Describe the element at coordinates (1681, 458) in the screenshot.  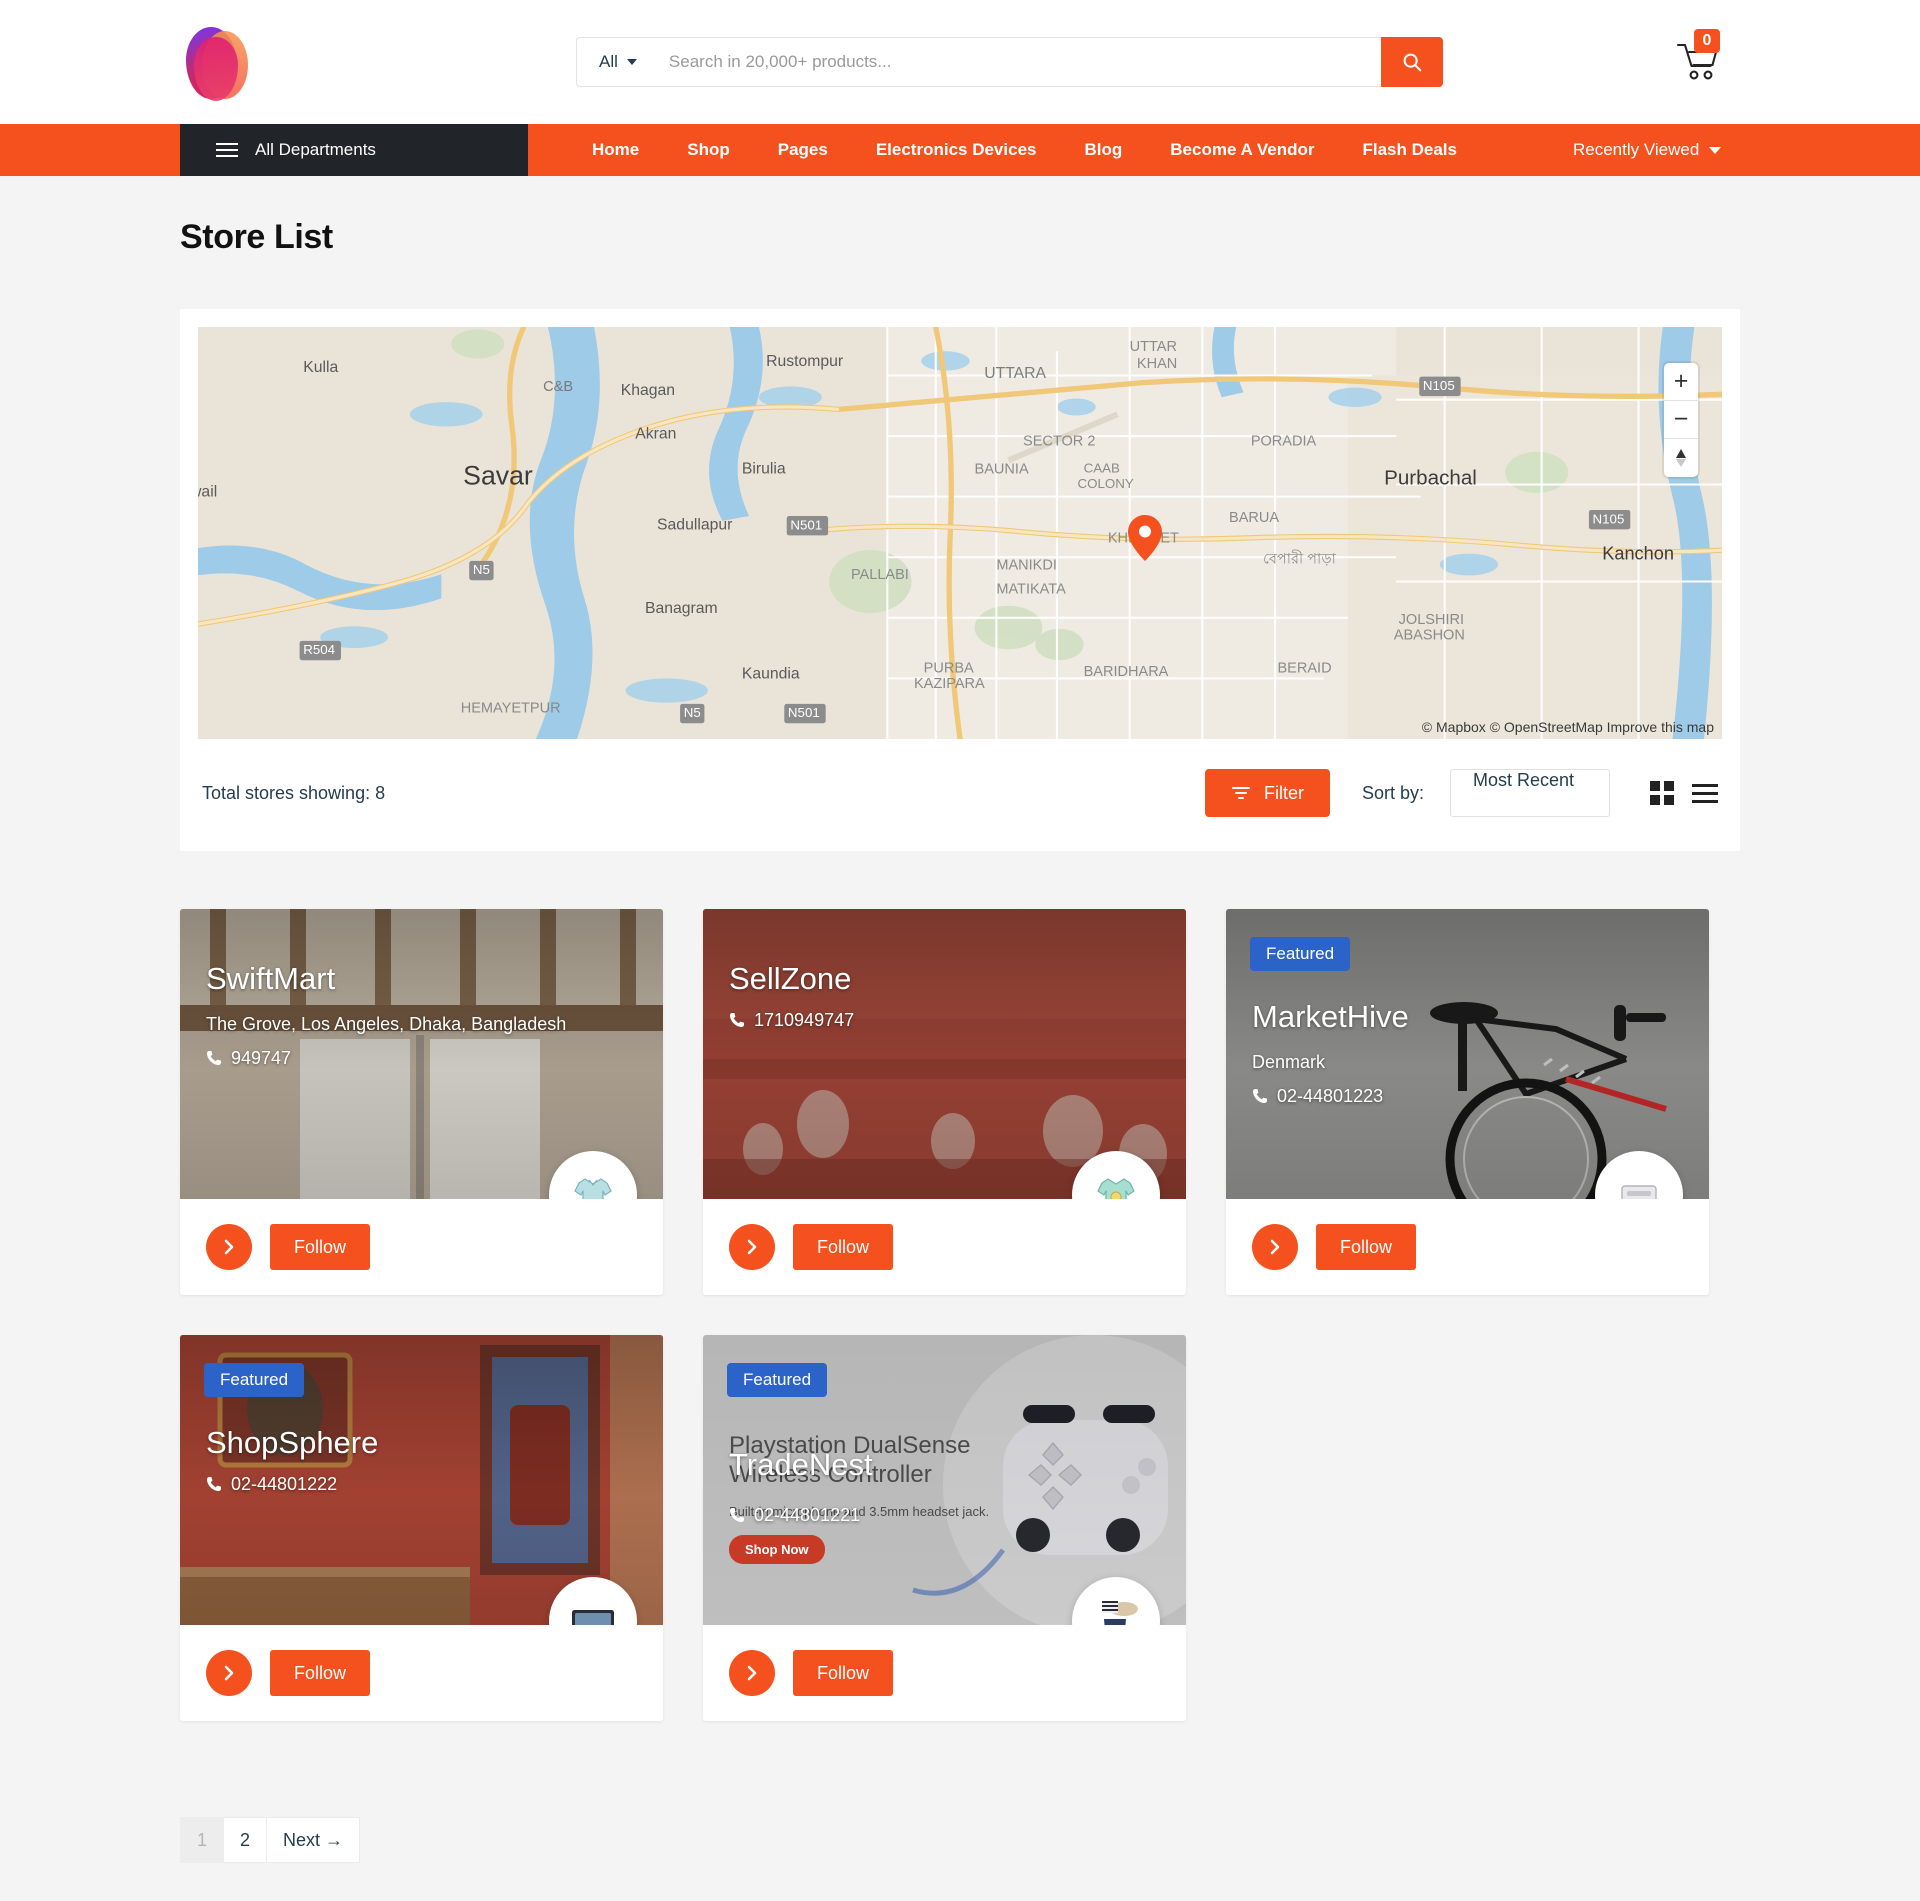
I see `map-compass-button` at that location.